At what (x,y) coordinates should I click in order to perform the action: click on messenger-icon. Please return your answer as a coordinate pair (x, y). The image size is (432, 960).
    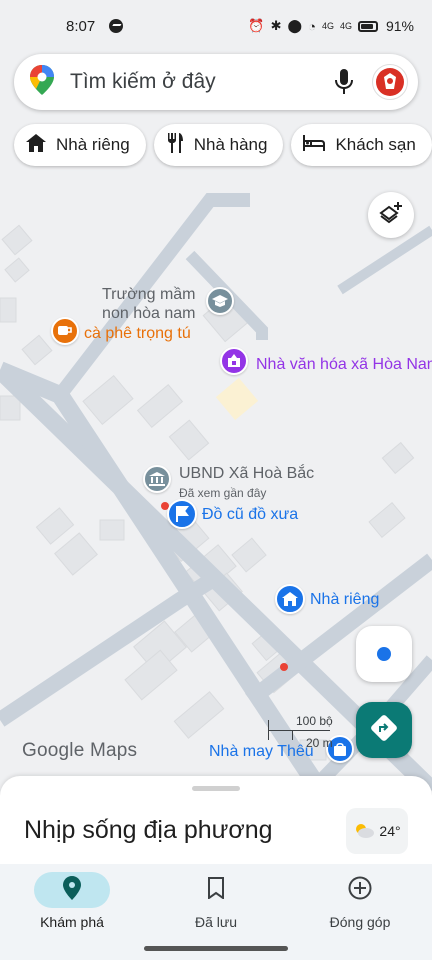
    Looking at the image, I should click on (116, 26).